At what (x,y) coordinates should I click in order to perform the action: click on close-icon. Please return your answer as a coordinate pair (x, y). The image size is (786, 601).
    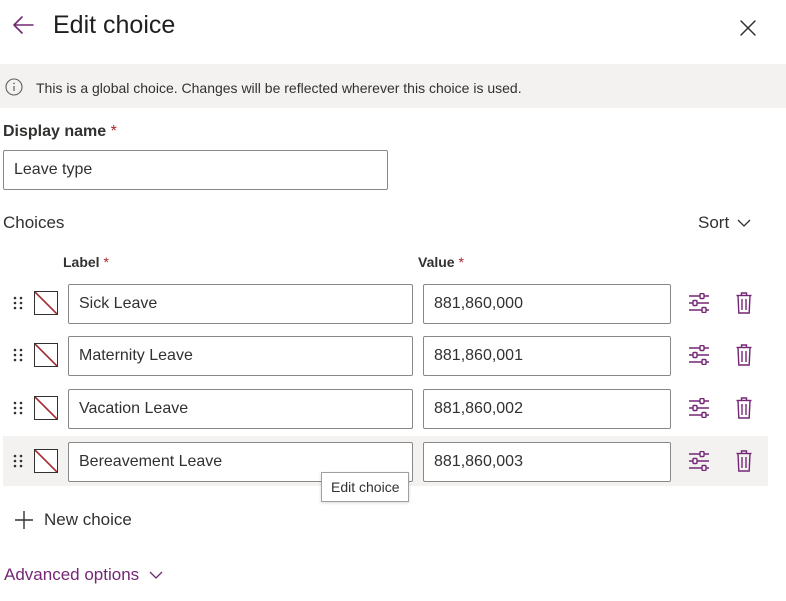
    Looking at the image, I should click on (748, 28).